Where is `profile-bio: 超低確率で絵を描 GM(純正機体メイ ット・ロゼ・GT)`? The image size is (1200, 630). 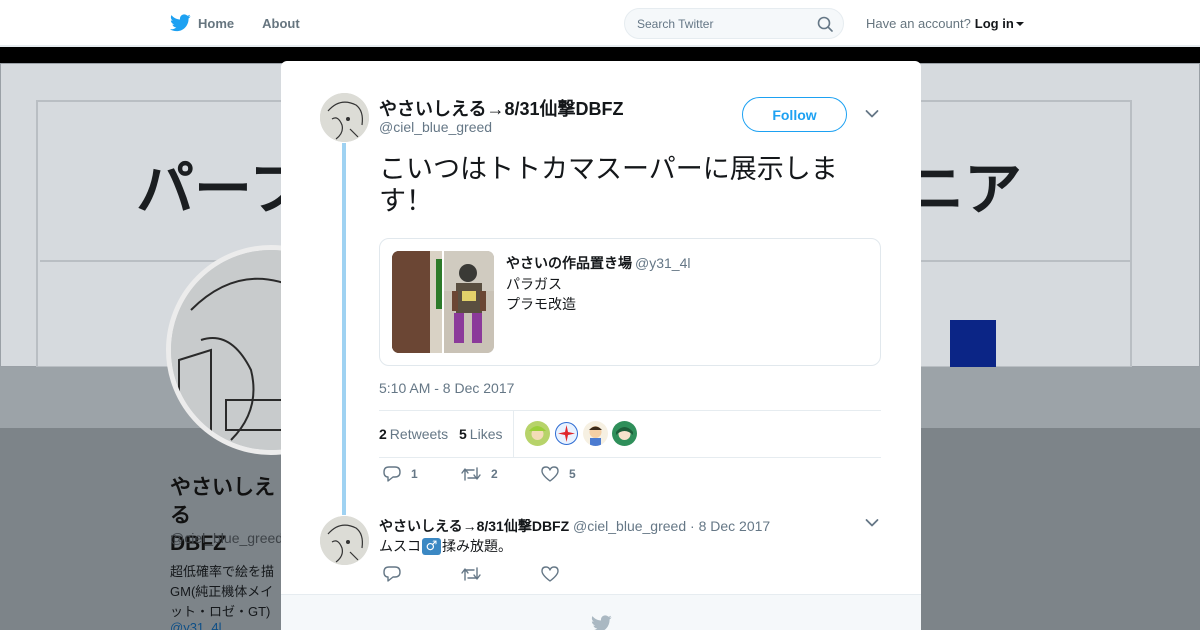
profile-bio: 超低確率で絵を描 GM(純正機体メイ ット・ロゼ・GT) is located at coordinates (226, 592).